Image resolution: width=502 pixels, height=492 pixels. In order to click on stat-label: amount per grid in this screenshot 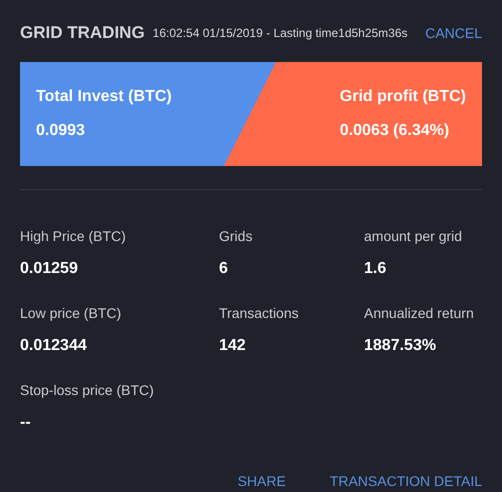, I will do `click(414, 236)`.